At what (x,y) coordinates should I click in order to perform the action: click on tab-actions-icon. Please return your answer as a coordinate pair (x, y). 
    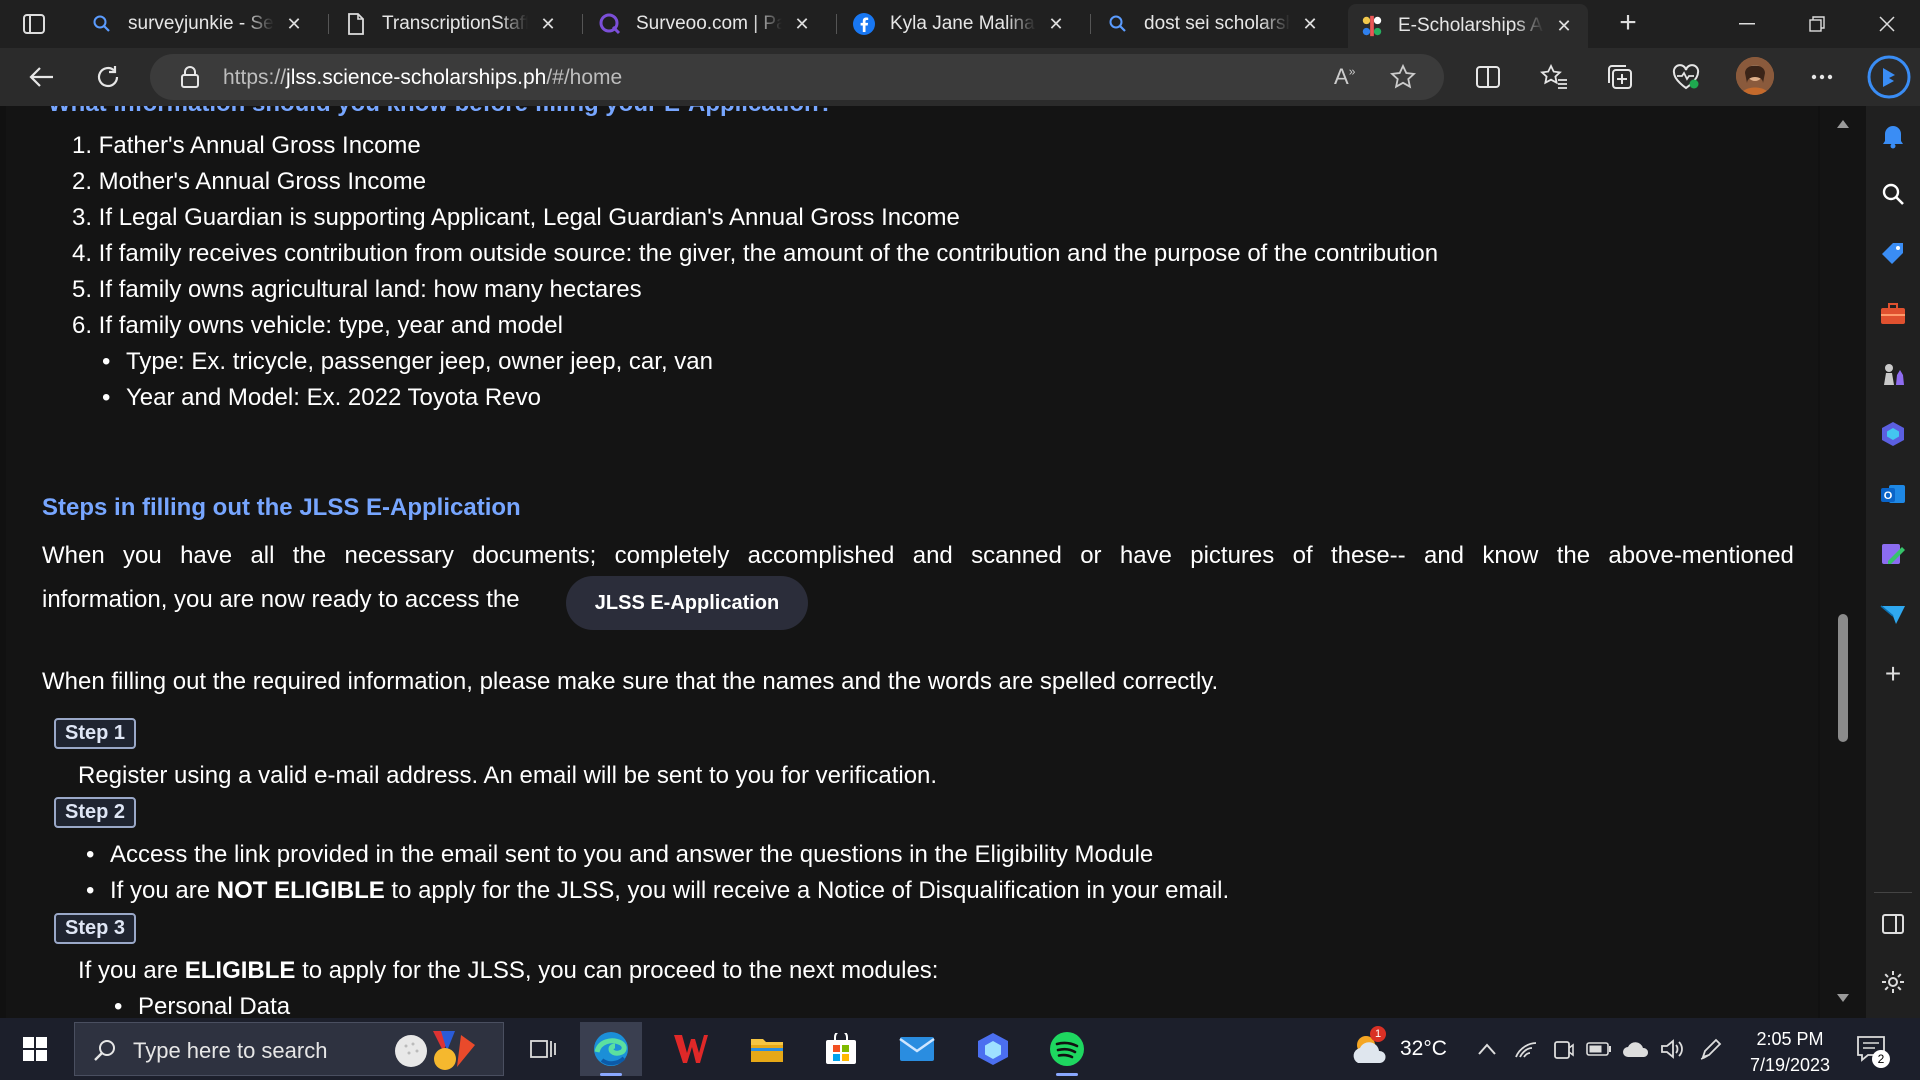
    Looking at the image, I should click on (34, 24).